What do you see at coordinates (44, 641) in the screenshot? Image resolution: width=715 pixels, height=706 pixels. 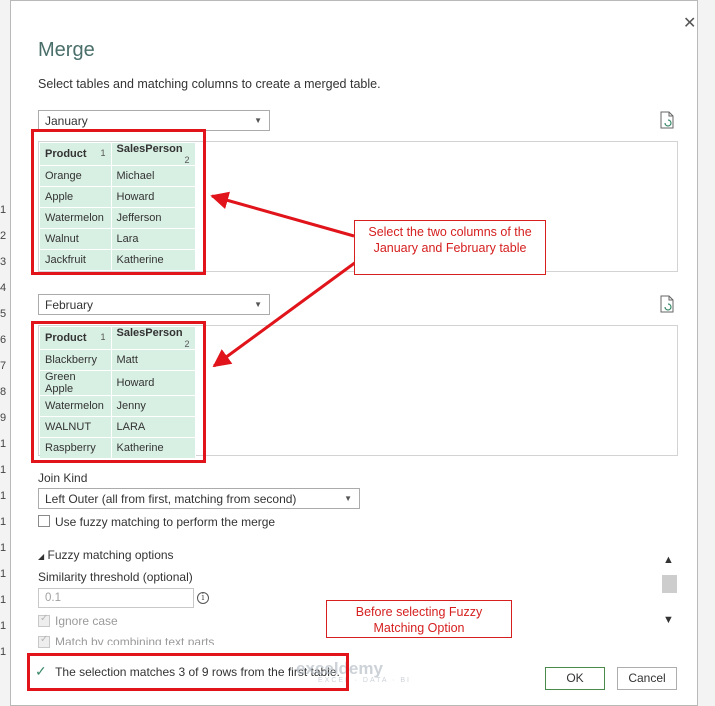 I see `combine-text-parts-checkbox` at bounding box center [44, 641].